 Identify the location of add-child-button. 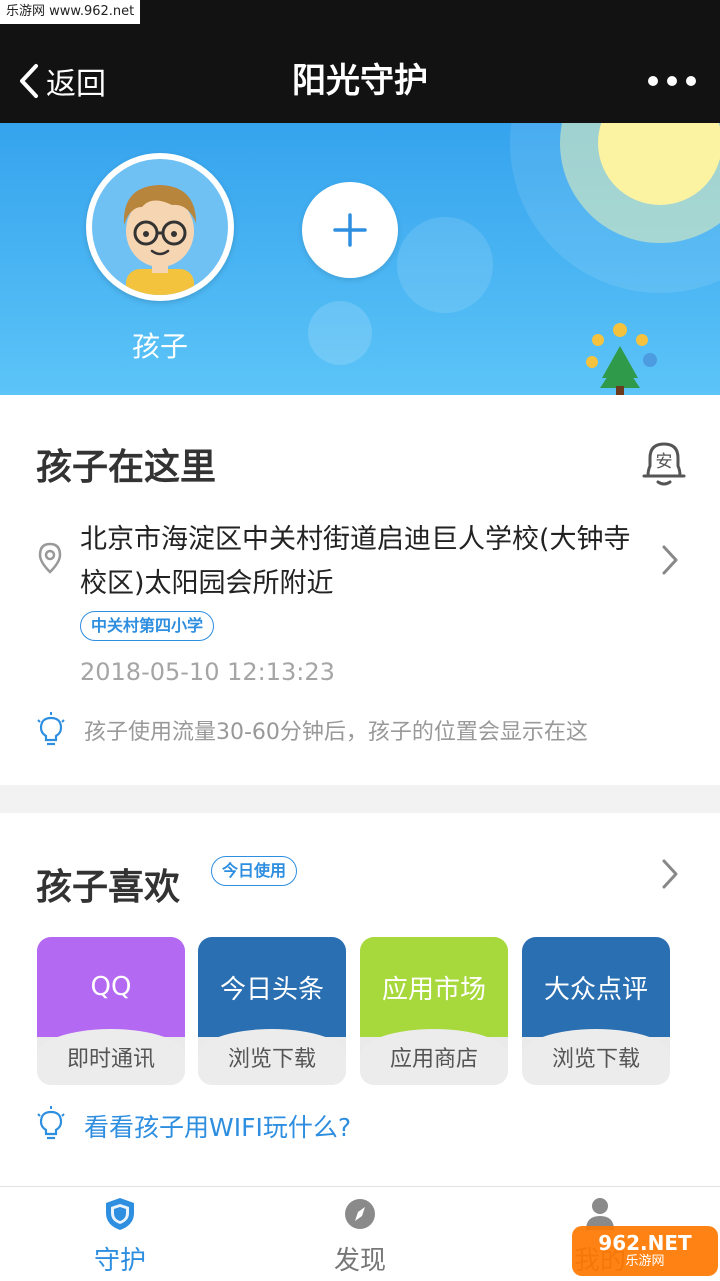
(350, 230).